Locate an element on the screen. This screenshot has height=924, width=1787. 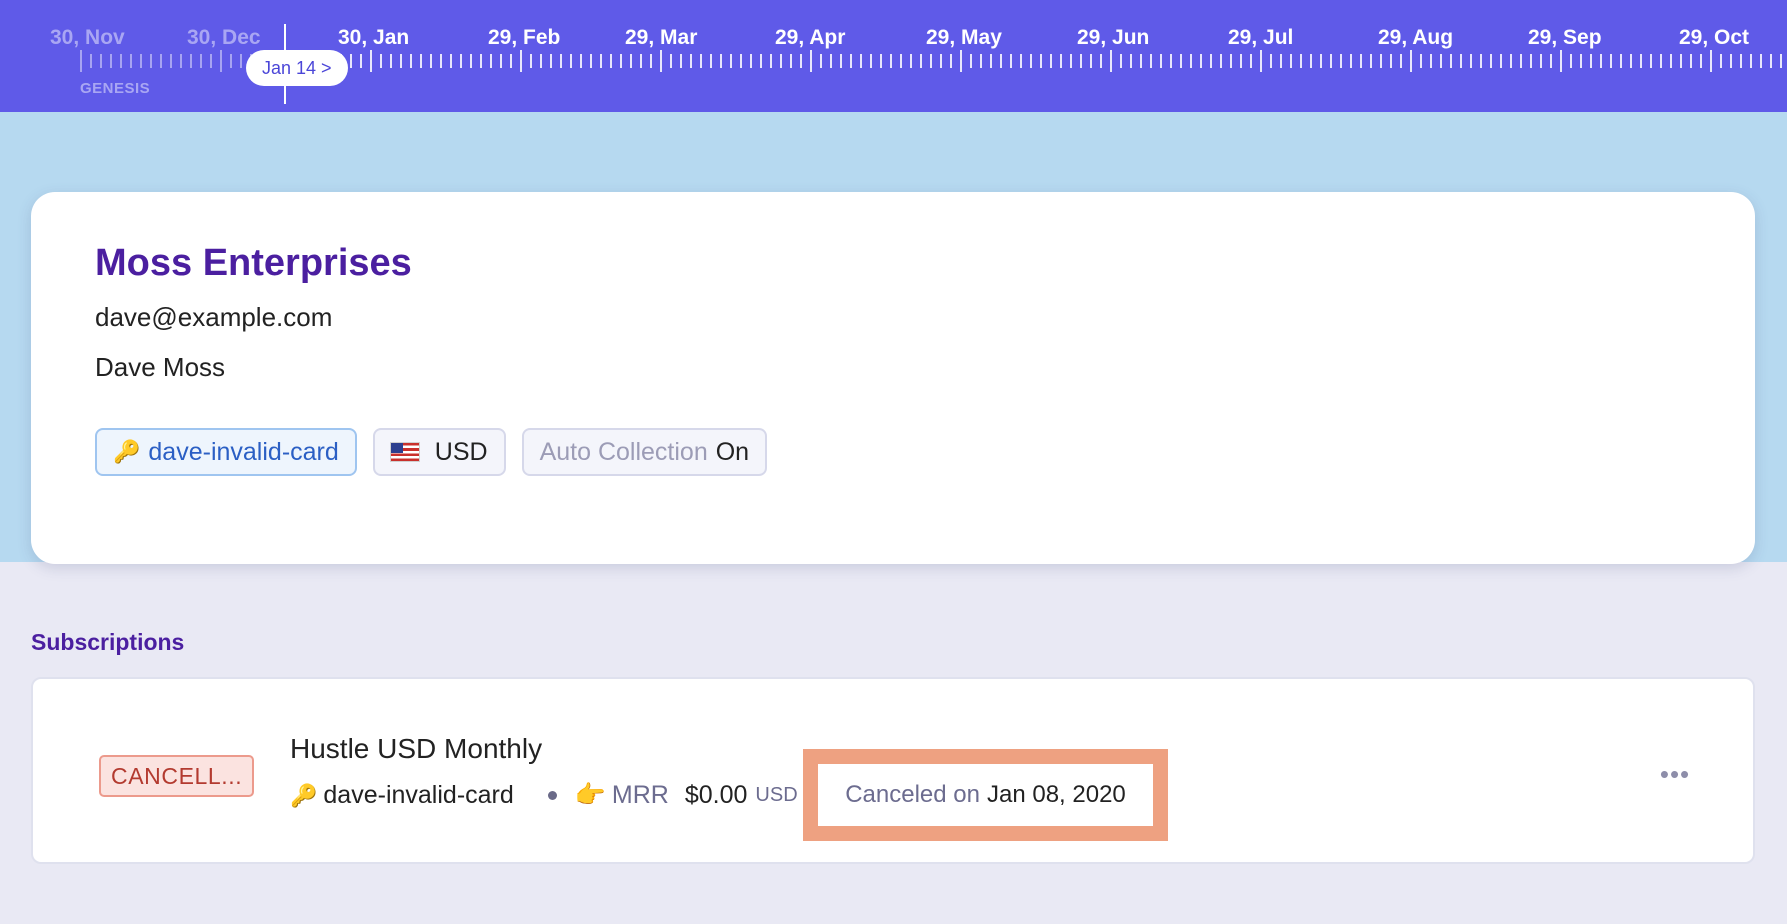
timeline-label: 29, Oct is located at coordinates (1714, 37).